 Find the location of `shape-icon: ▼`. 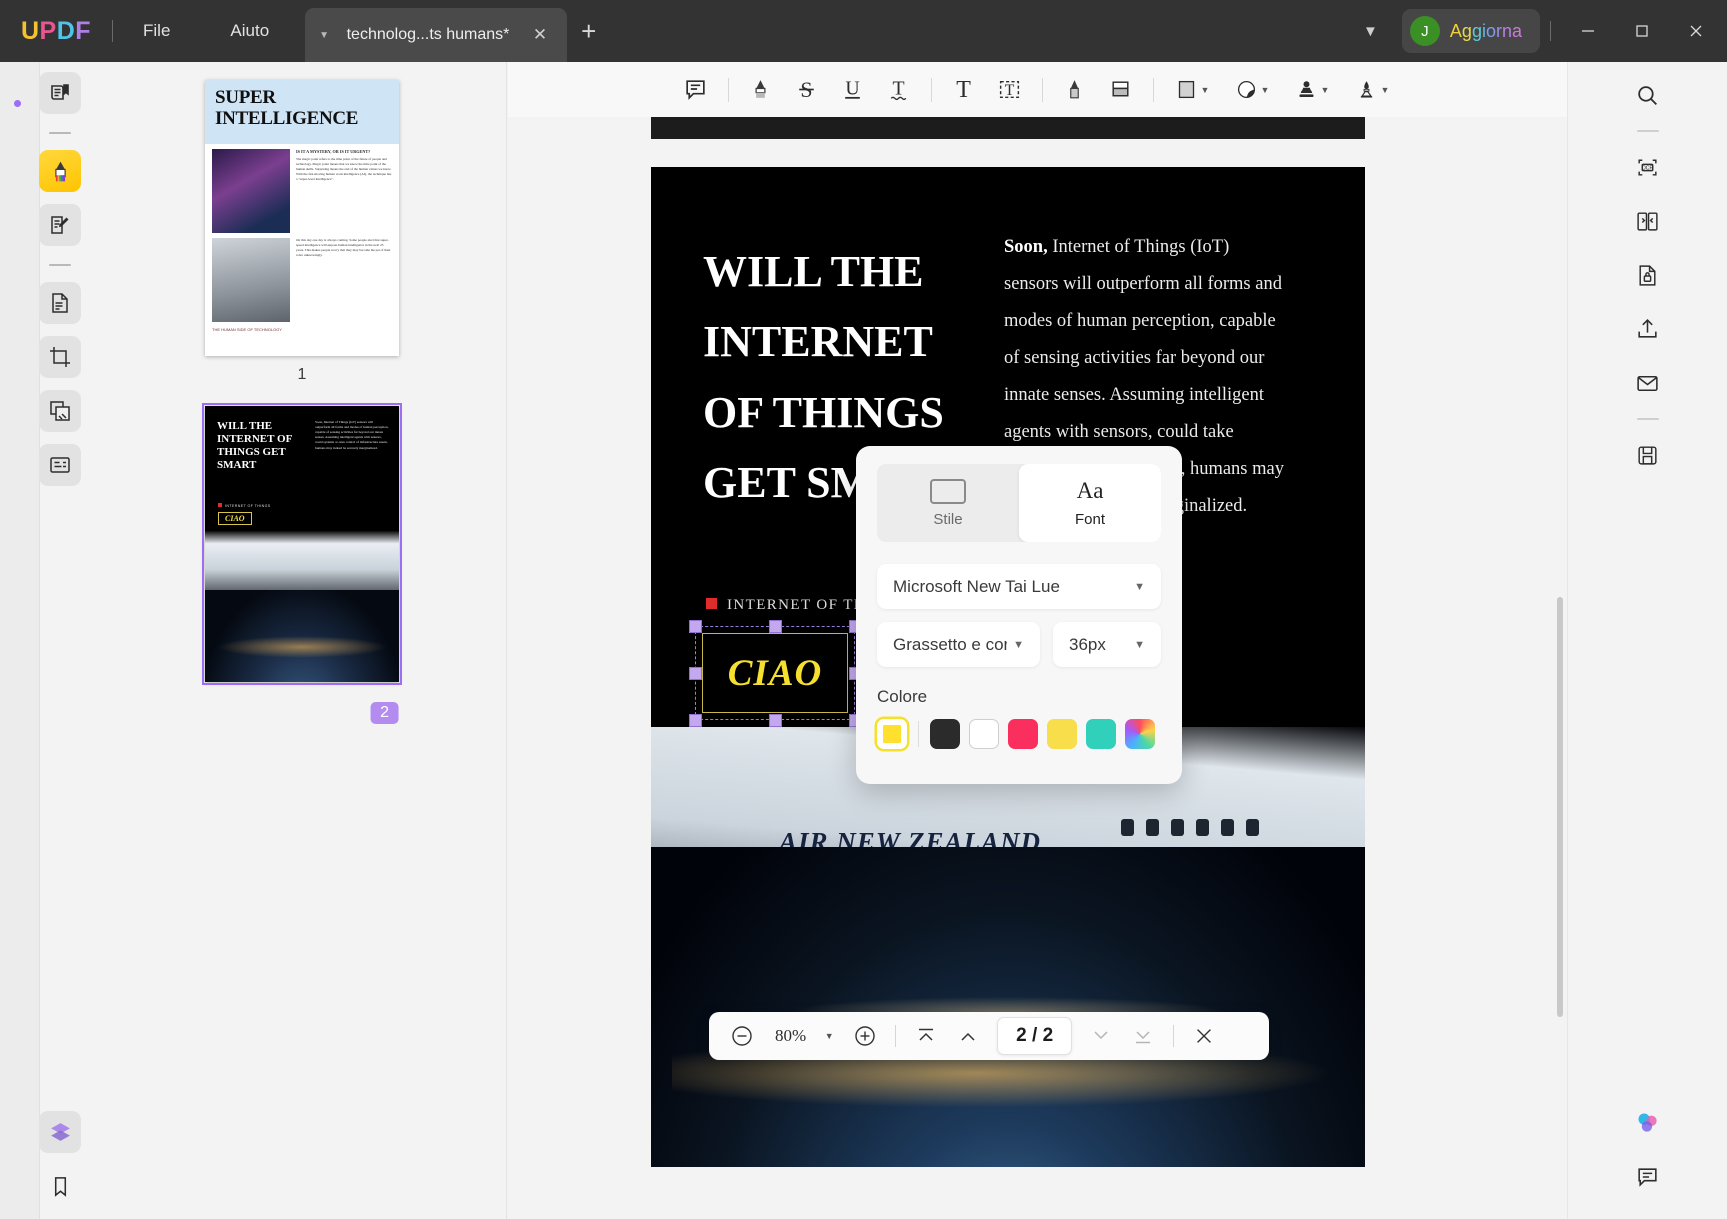

shape-icon: ▼ is located at coordinates (1193, 90).